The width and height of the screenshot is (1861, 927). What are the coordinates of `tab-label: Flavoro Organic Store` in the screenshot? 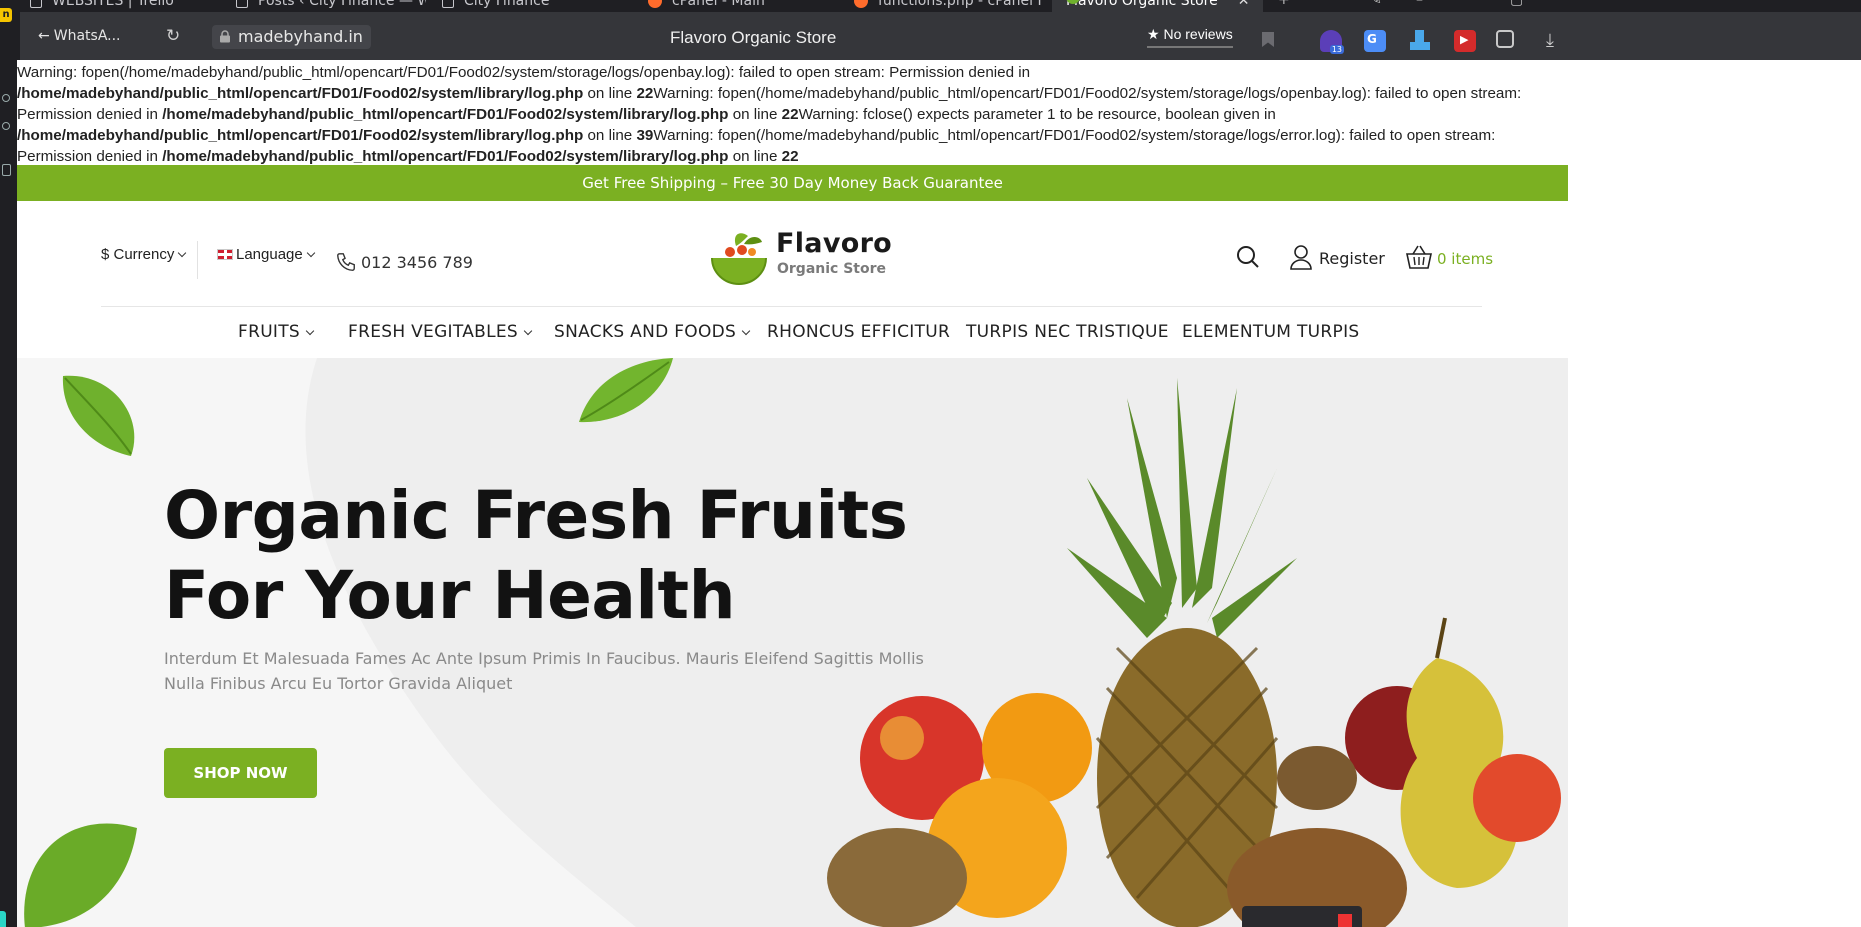 It's located at (1142, 4).